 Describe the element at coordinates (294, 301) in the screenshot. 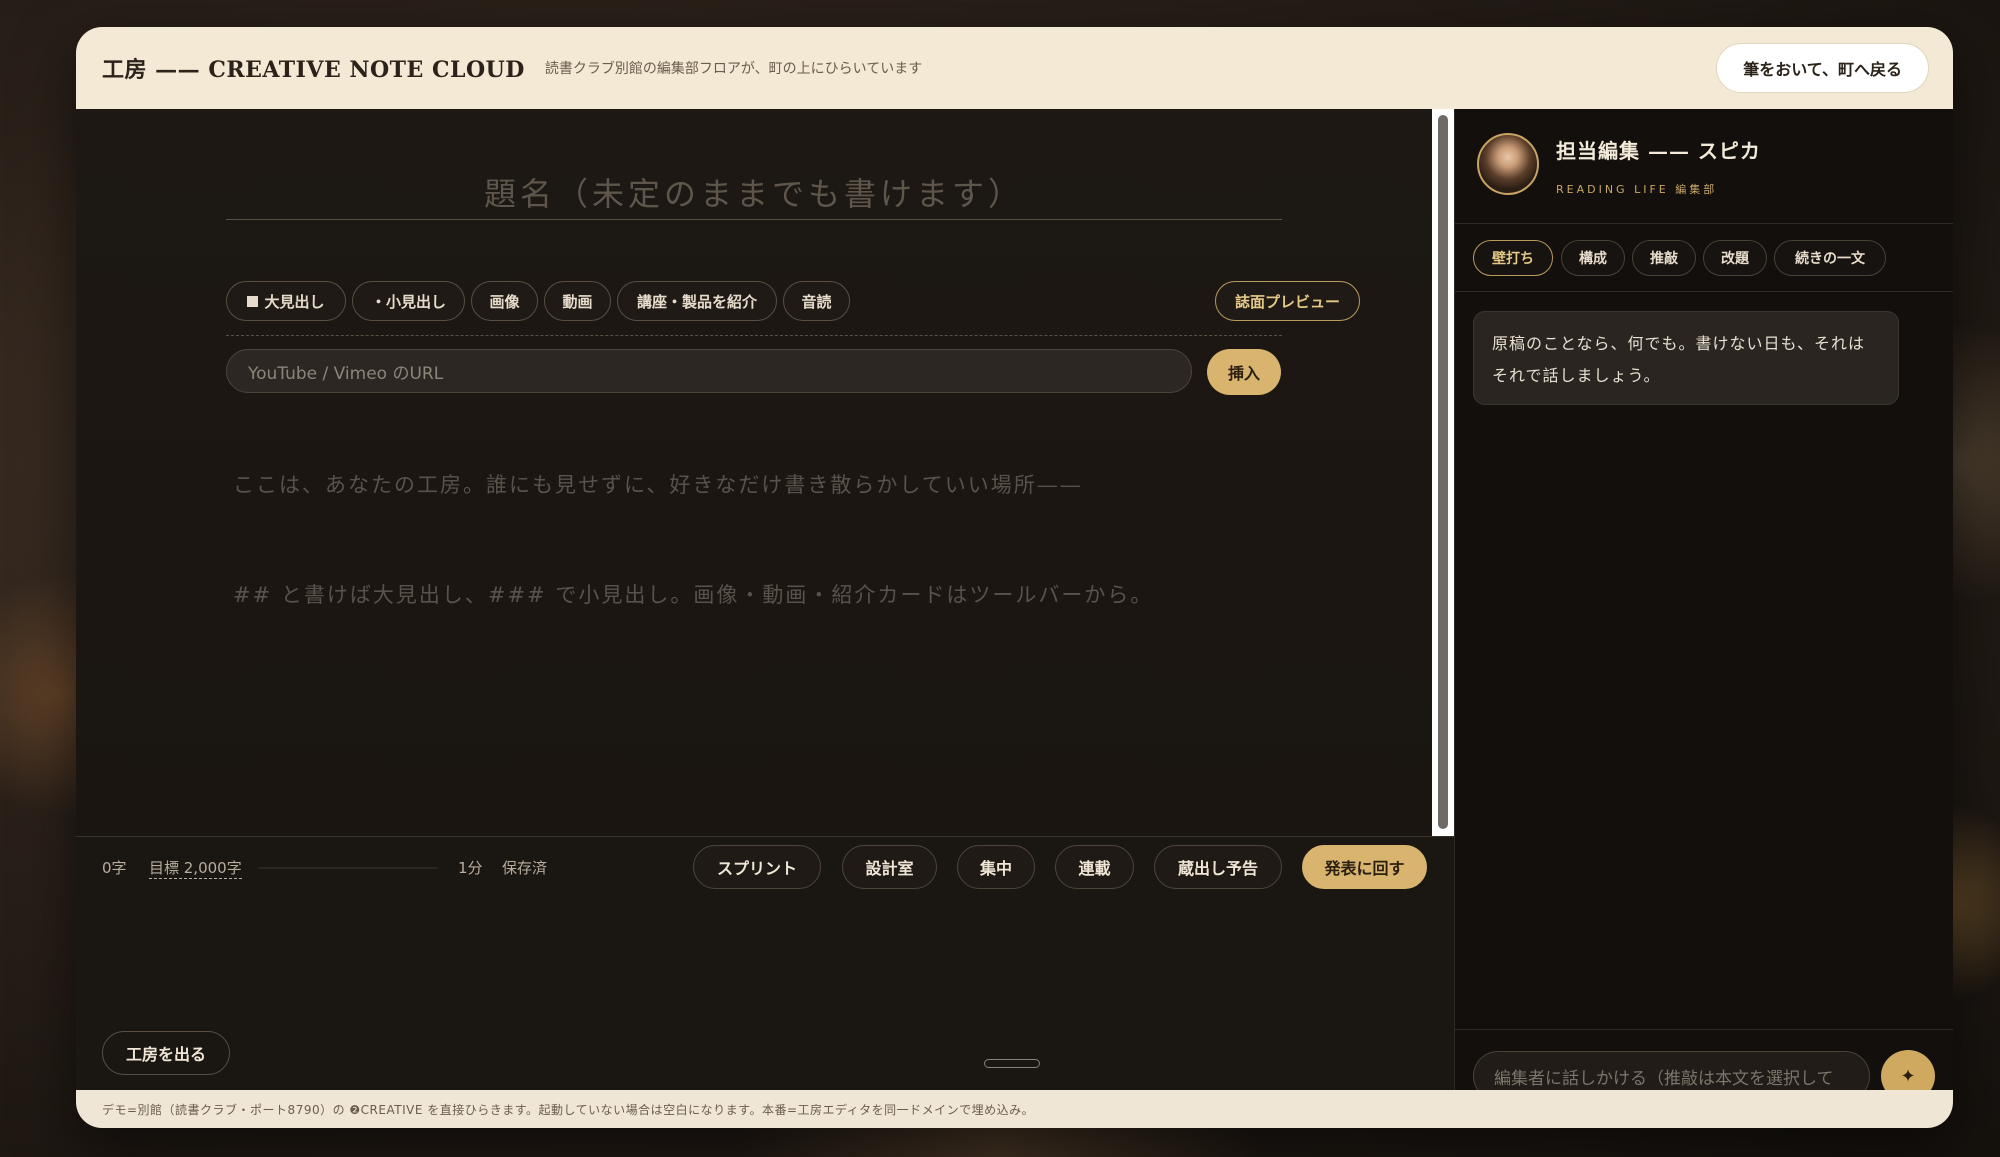

I see `heading-large-label: 大見出し` at that location.